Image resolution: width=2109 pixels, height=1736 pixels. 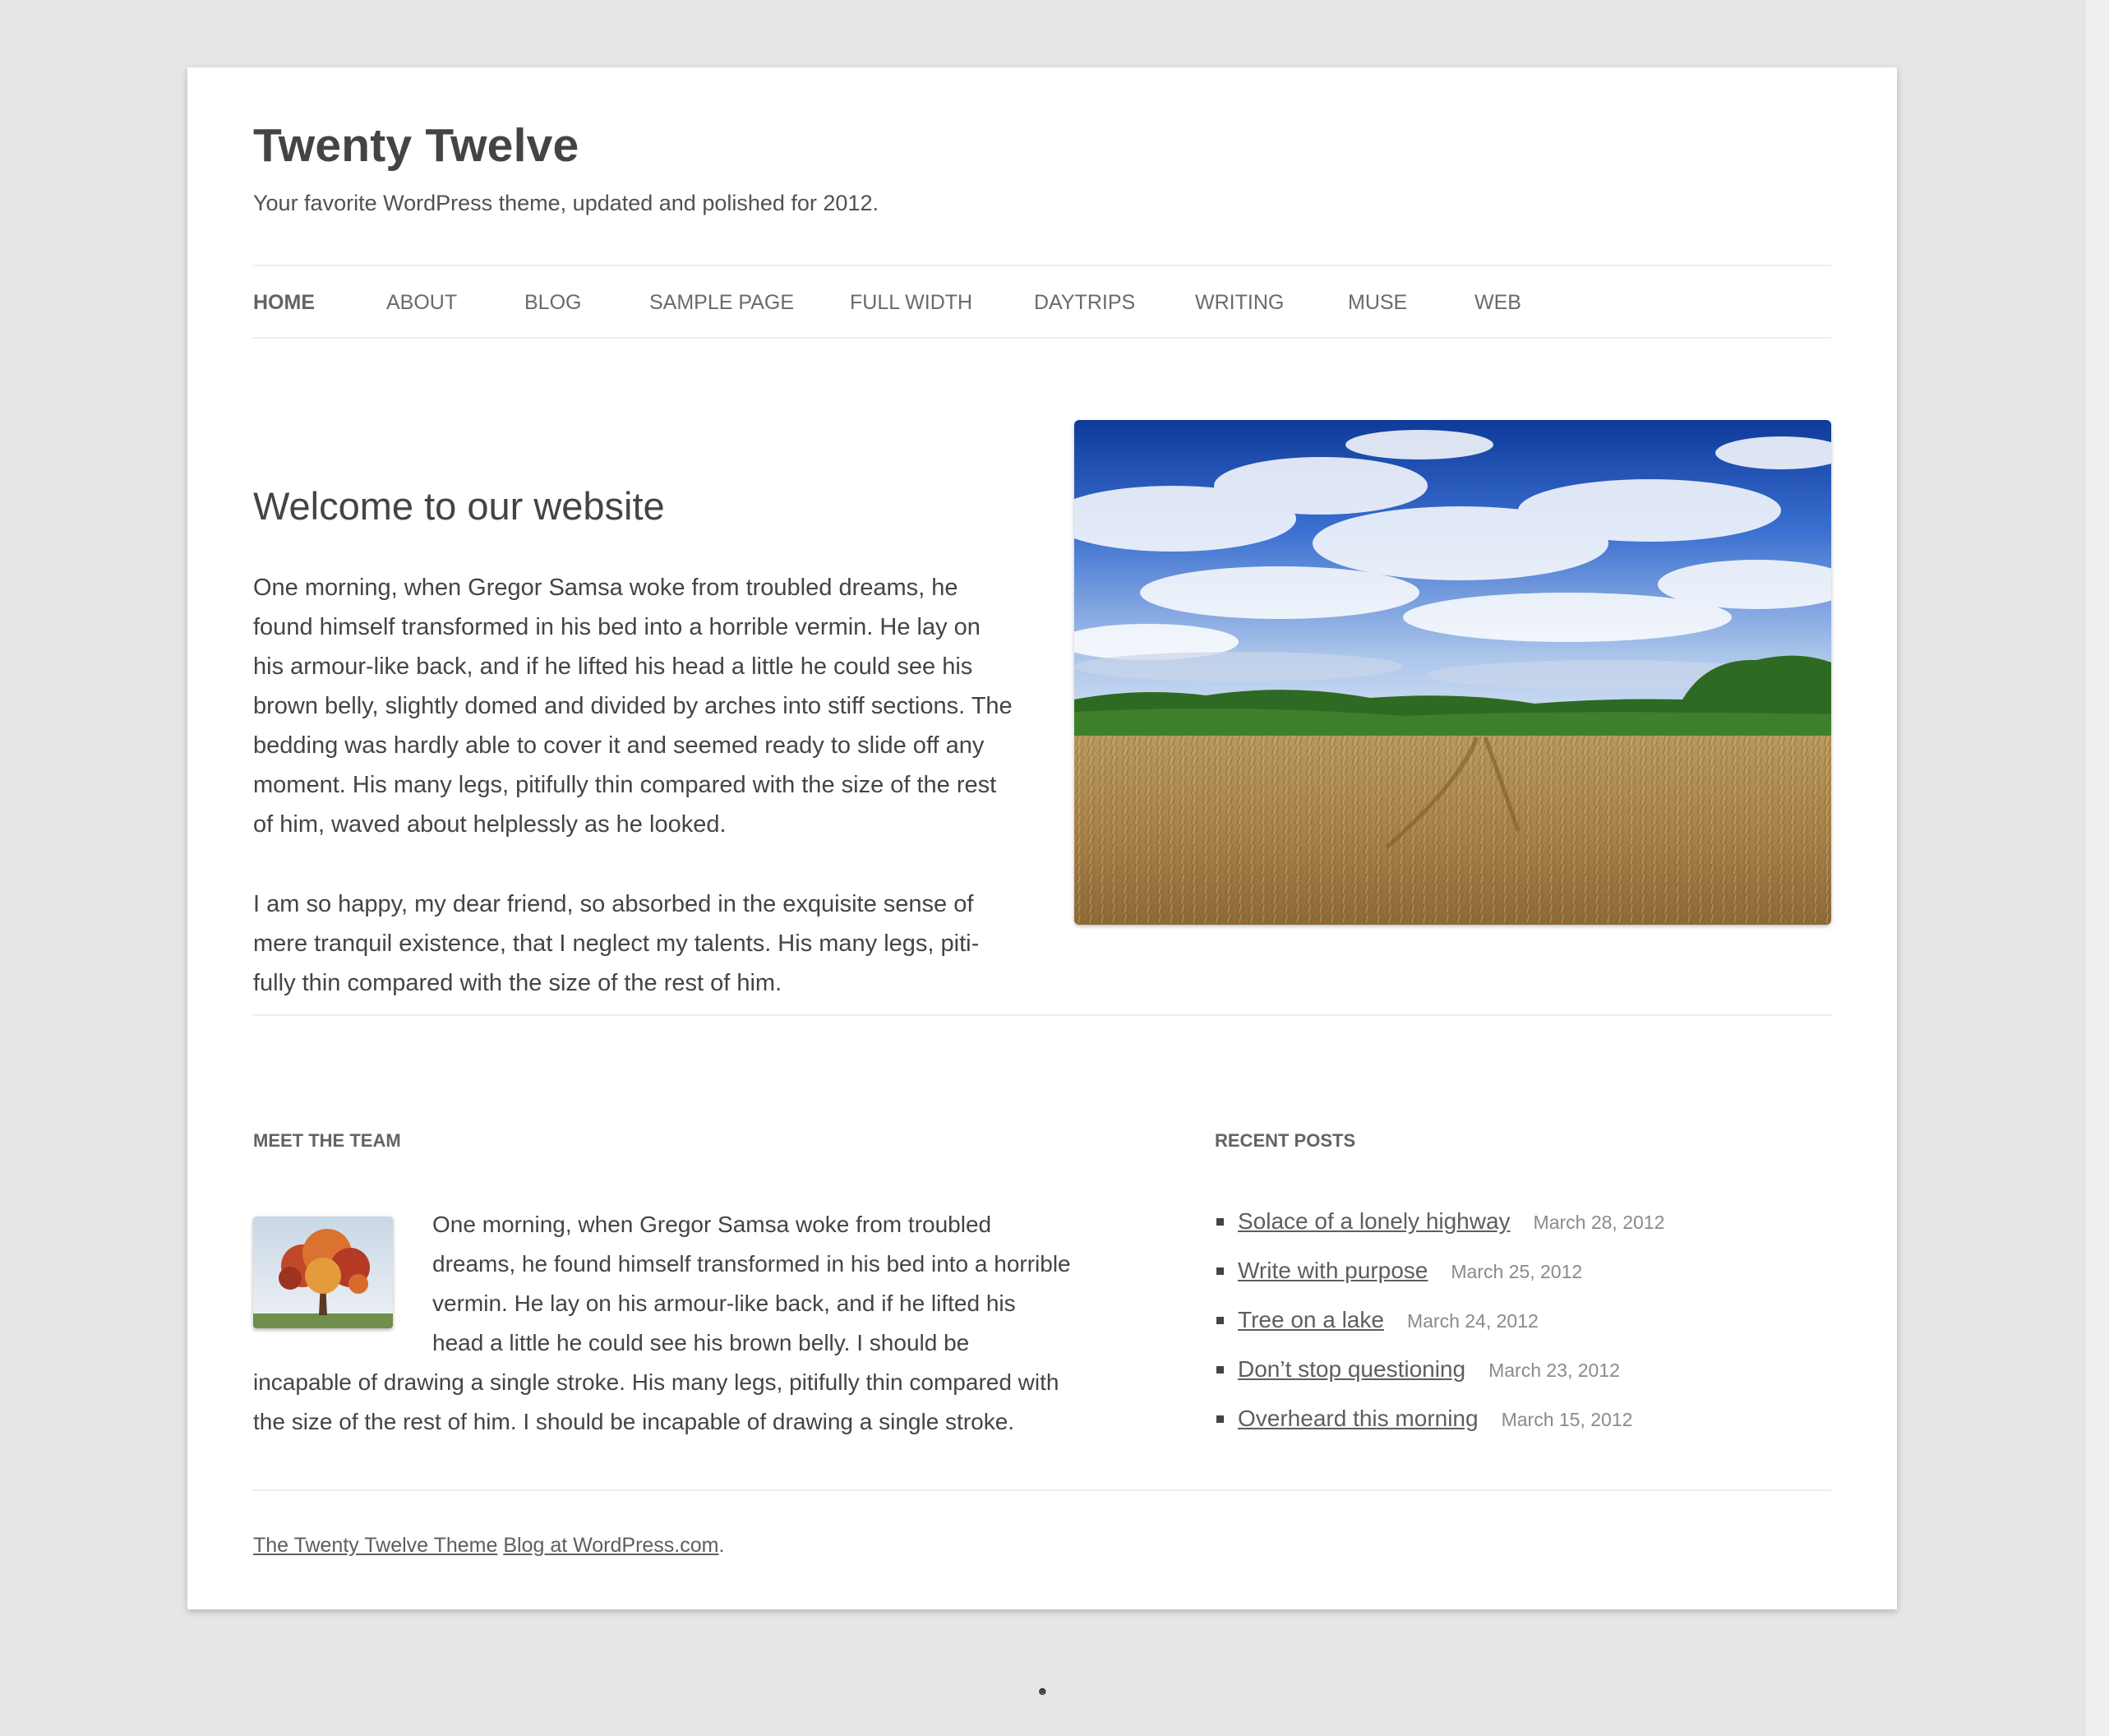 I want to click on post-link: Don’t stop questioning, so click(x=1351, y=1369).